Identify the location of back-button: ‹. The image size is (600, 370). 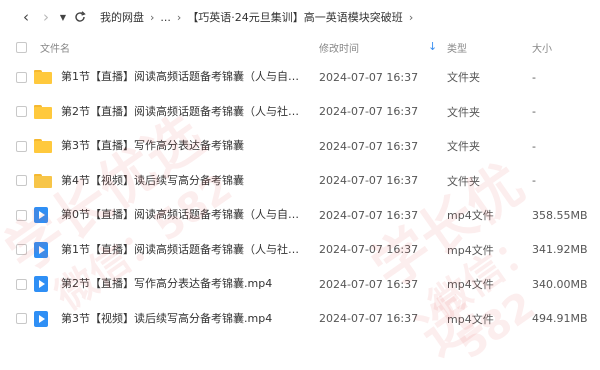
(26, 17).